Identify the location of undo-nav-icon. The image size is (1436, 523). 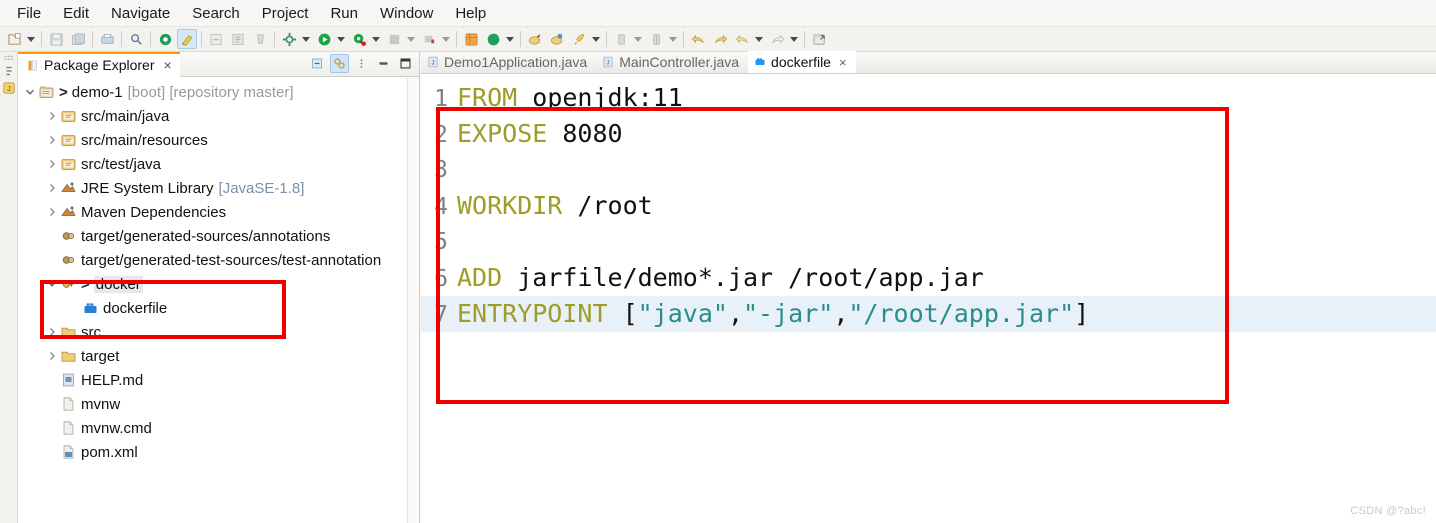
(742, 39).